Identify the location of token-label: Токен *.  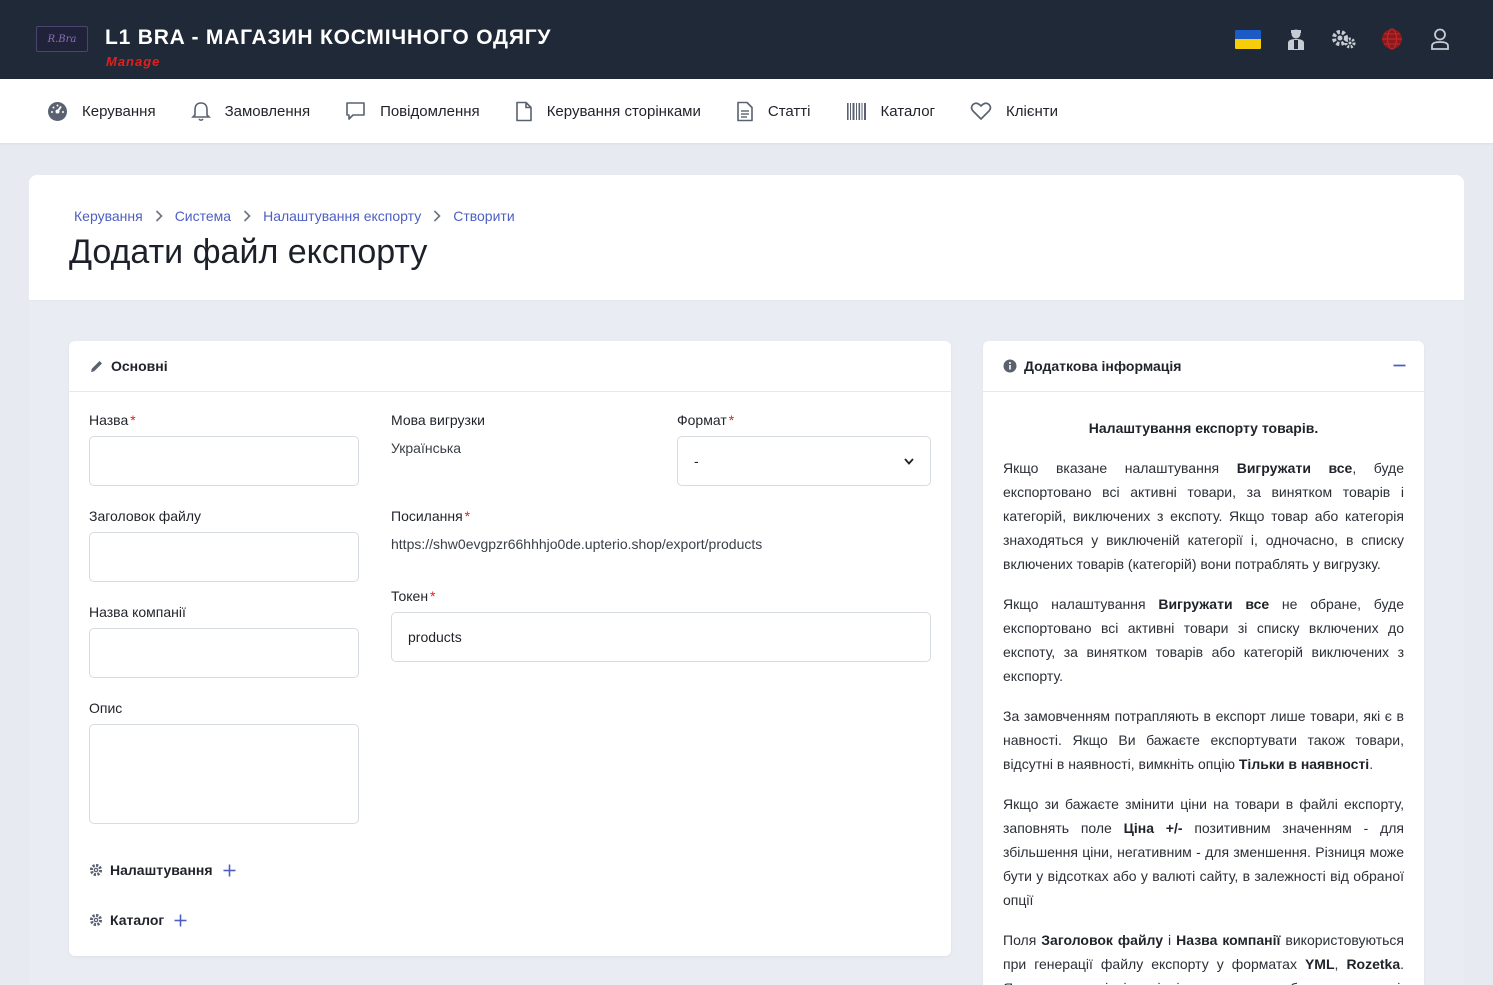
(413, 596).